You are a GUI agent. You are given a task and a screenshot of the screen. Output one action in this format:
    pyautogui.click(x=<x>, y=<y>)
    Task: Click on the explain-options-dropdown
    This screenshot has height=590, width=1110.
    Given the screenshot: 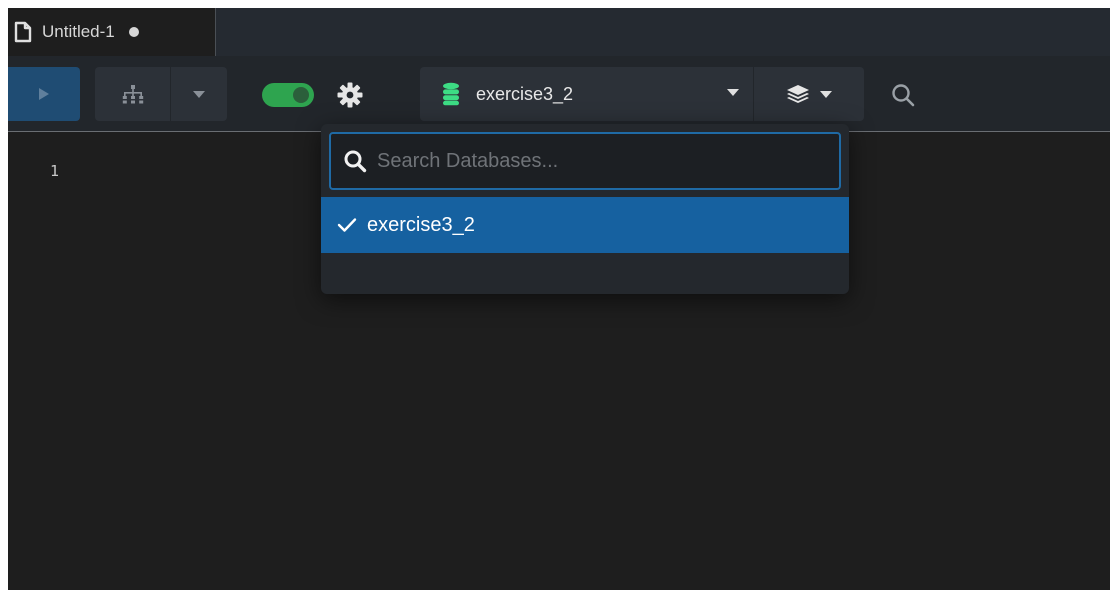 What is the action you would take?
    pyautogui.click(x=199, y=94)
    